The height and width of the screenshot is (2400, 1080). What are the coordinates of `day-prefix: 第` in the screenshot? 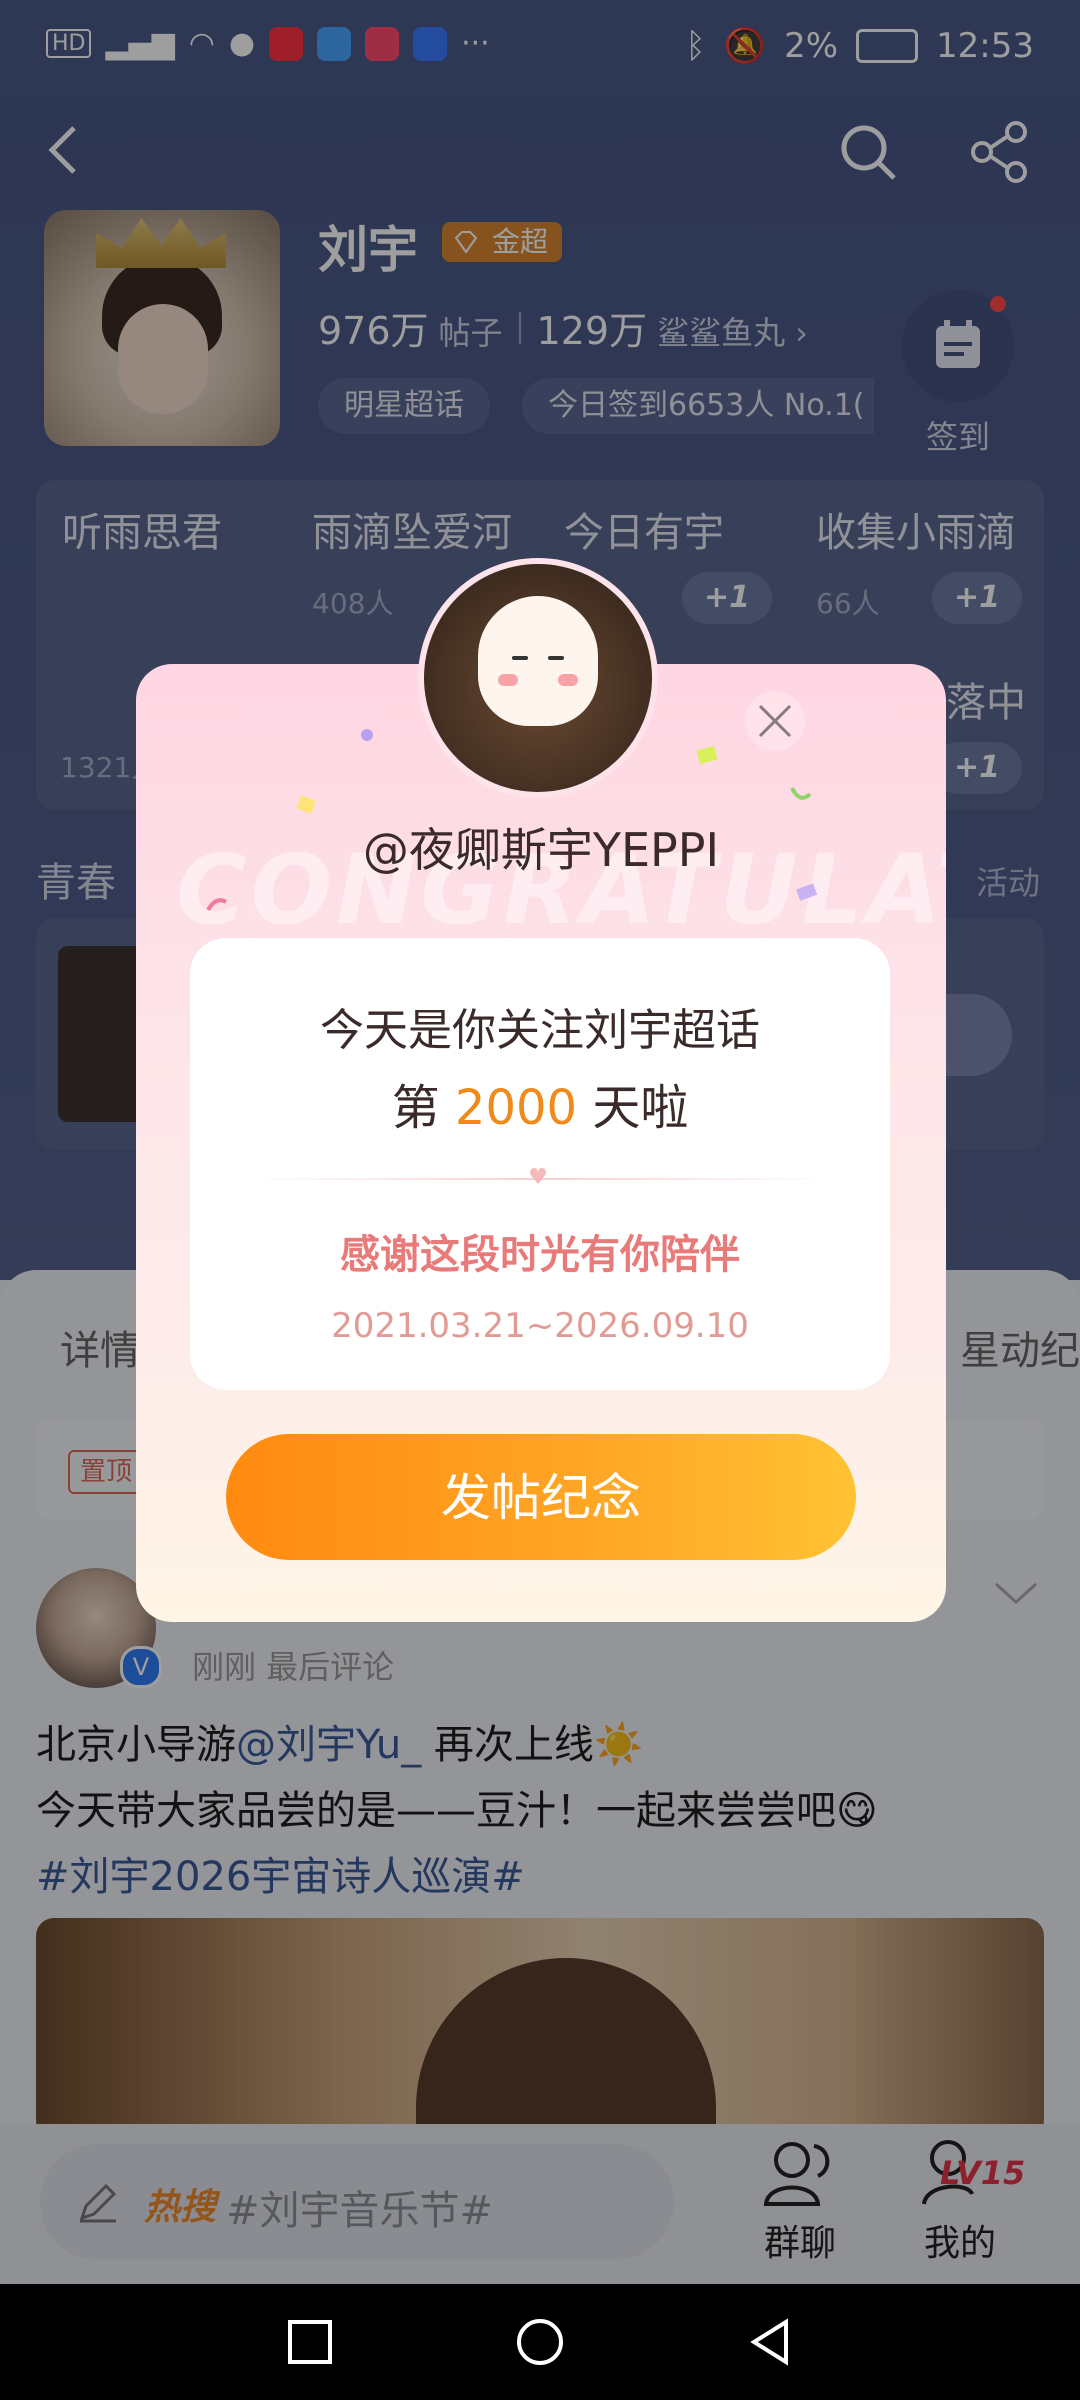 It's located at (423, 1108).